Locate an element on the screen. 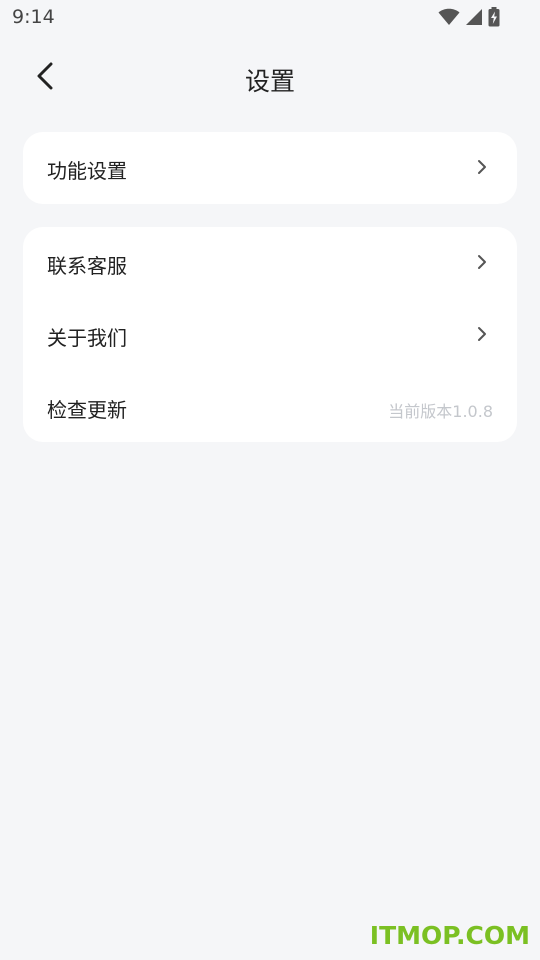 The image size is (540, 960). check-update-item: 检查更新 当前版本1.0.8 is located at coordinates (270, 407).